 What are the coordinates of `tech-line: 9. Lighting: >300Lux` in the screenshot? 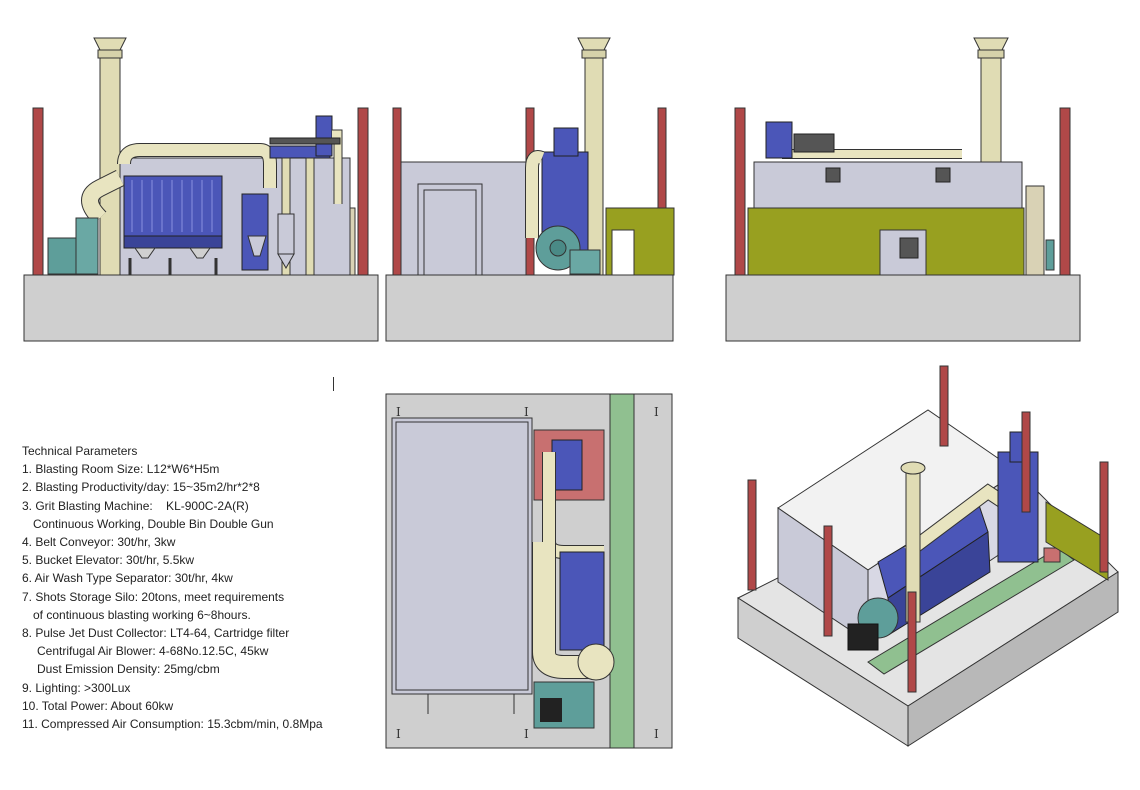 It's located at (76, 687).